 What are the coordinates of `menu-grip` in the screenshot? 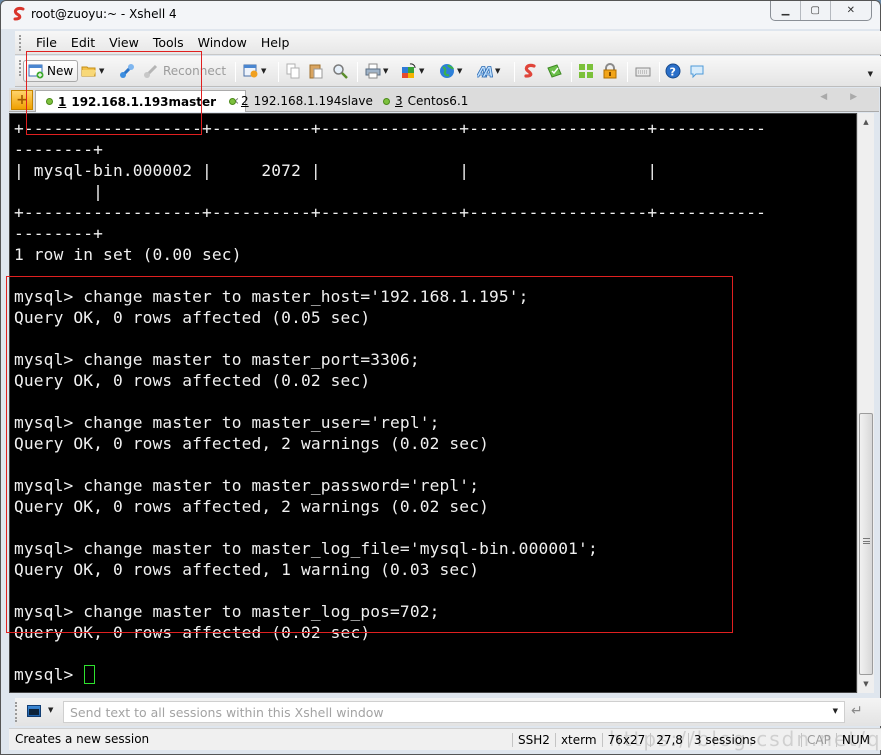 It's located at (20, 43).